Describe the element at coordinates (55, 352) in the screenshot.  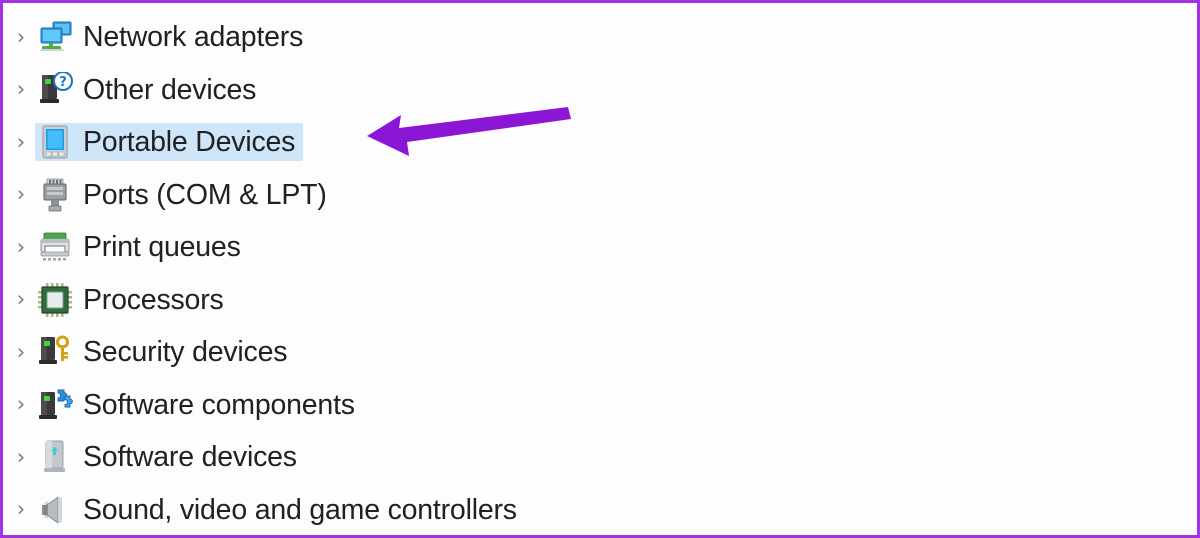
I see `security-devices-icon` at that location.